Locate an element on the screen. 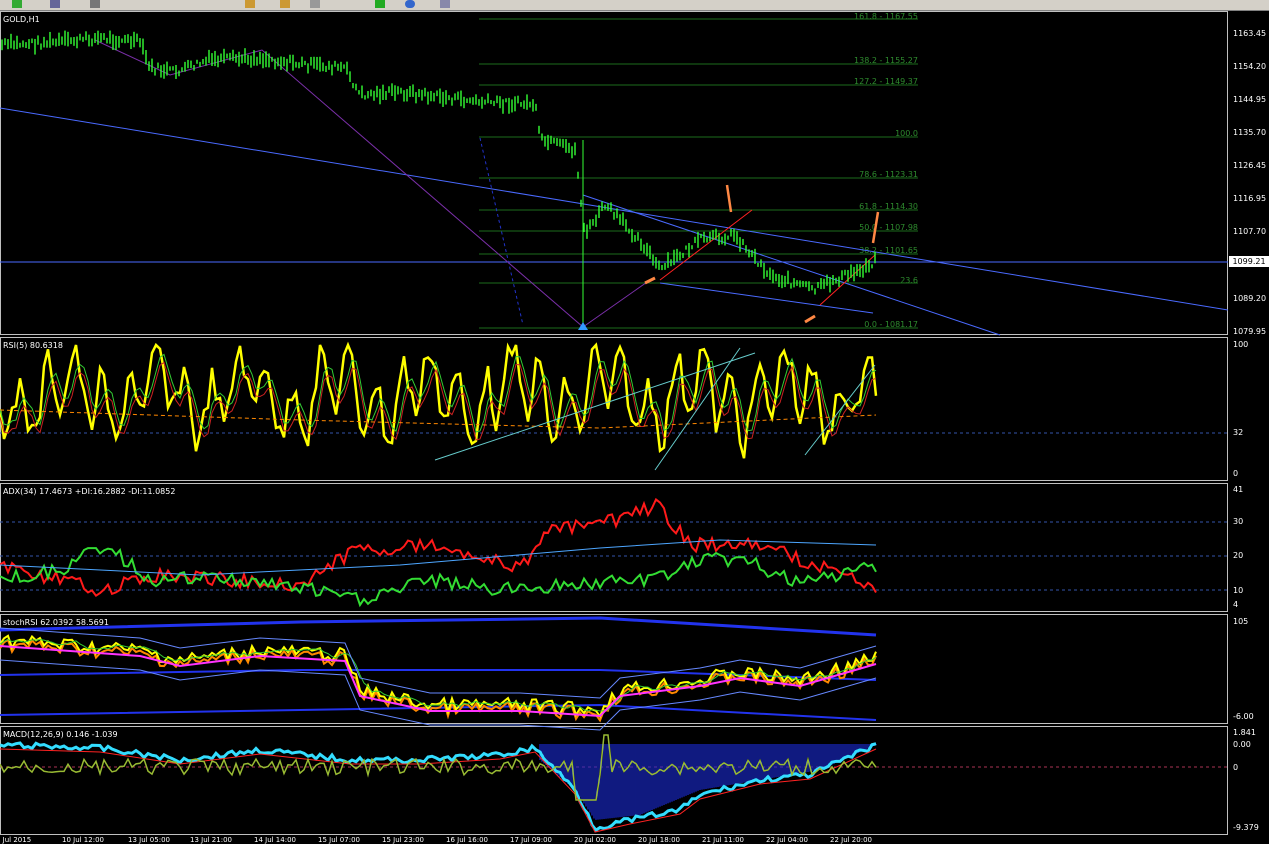 The image size is (1269, 844). time-axis-label: 15 Jul 23:00 is located at coordinates (403, 840).